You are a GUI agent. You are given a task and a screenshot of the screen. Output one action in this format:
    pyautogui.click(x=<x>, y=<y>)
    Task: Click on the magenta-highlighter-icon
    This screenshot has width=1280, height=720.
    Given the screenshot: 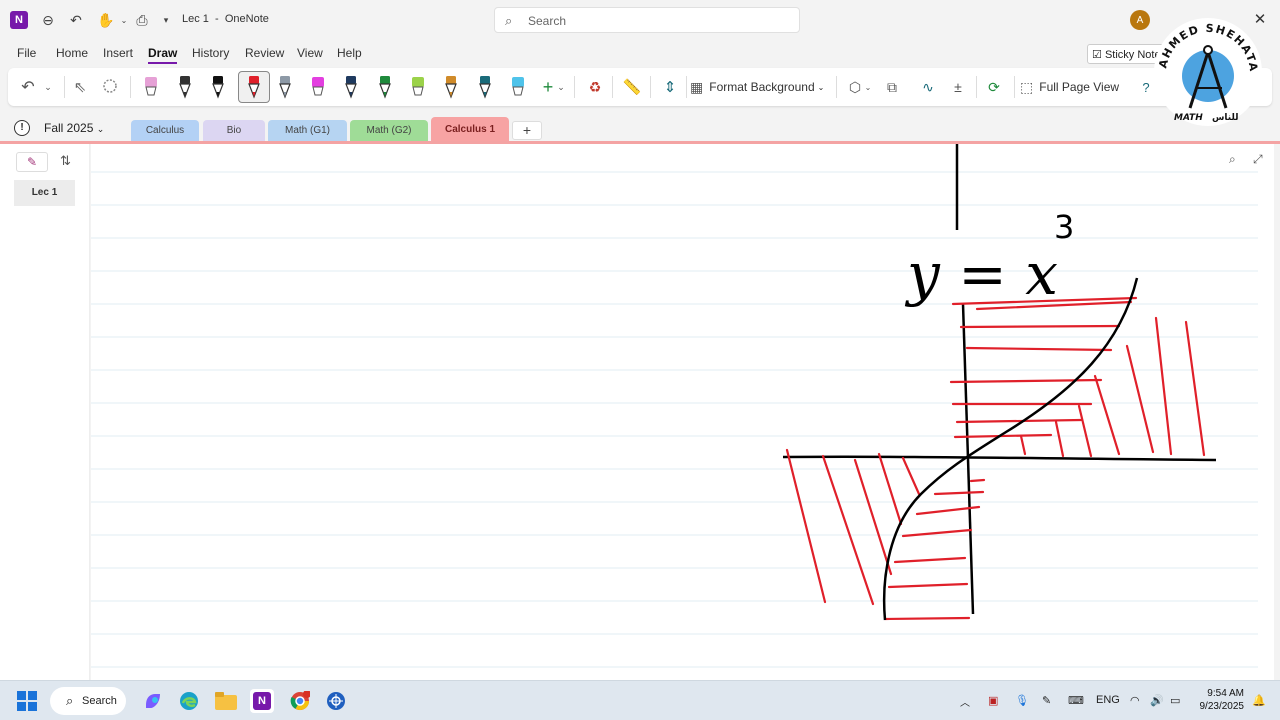 What is the action you would take?
    pyautogui.click(x=318, y=87)
    